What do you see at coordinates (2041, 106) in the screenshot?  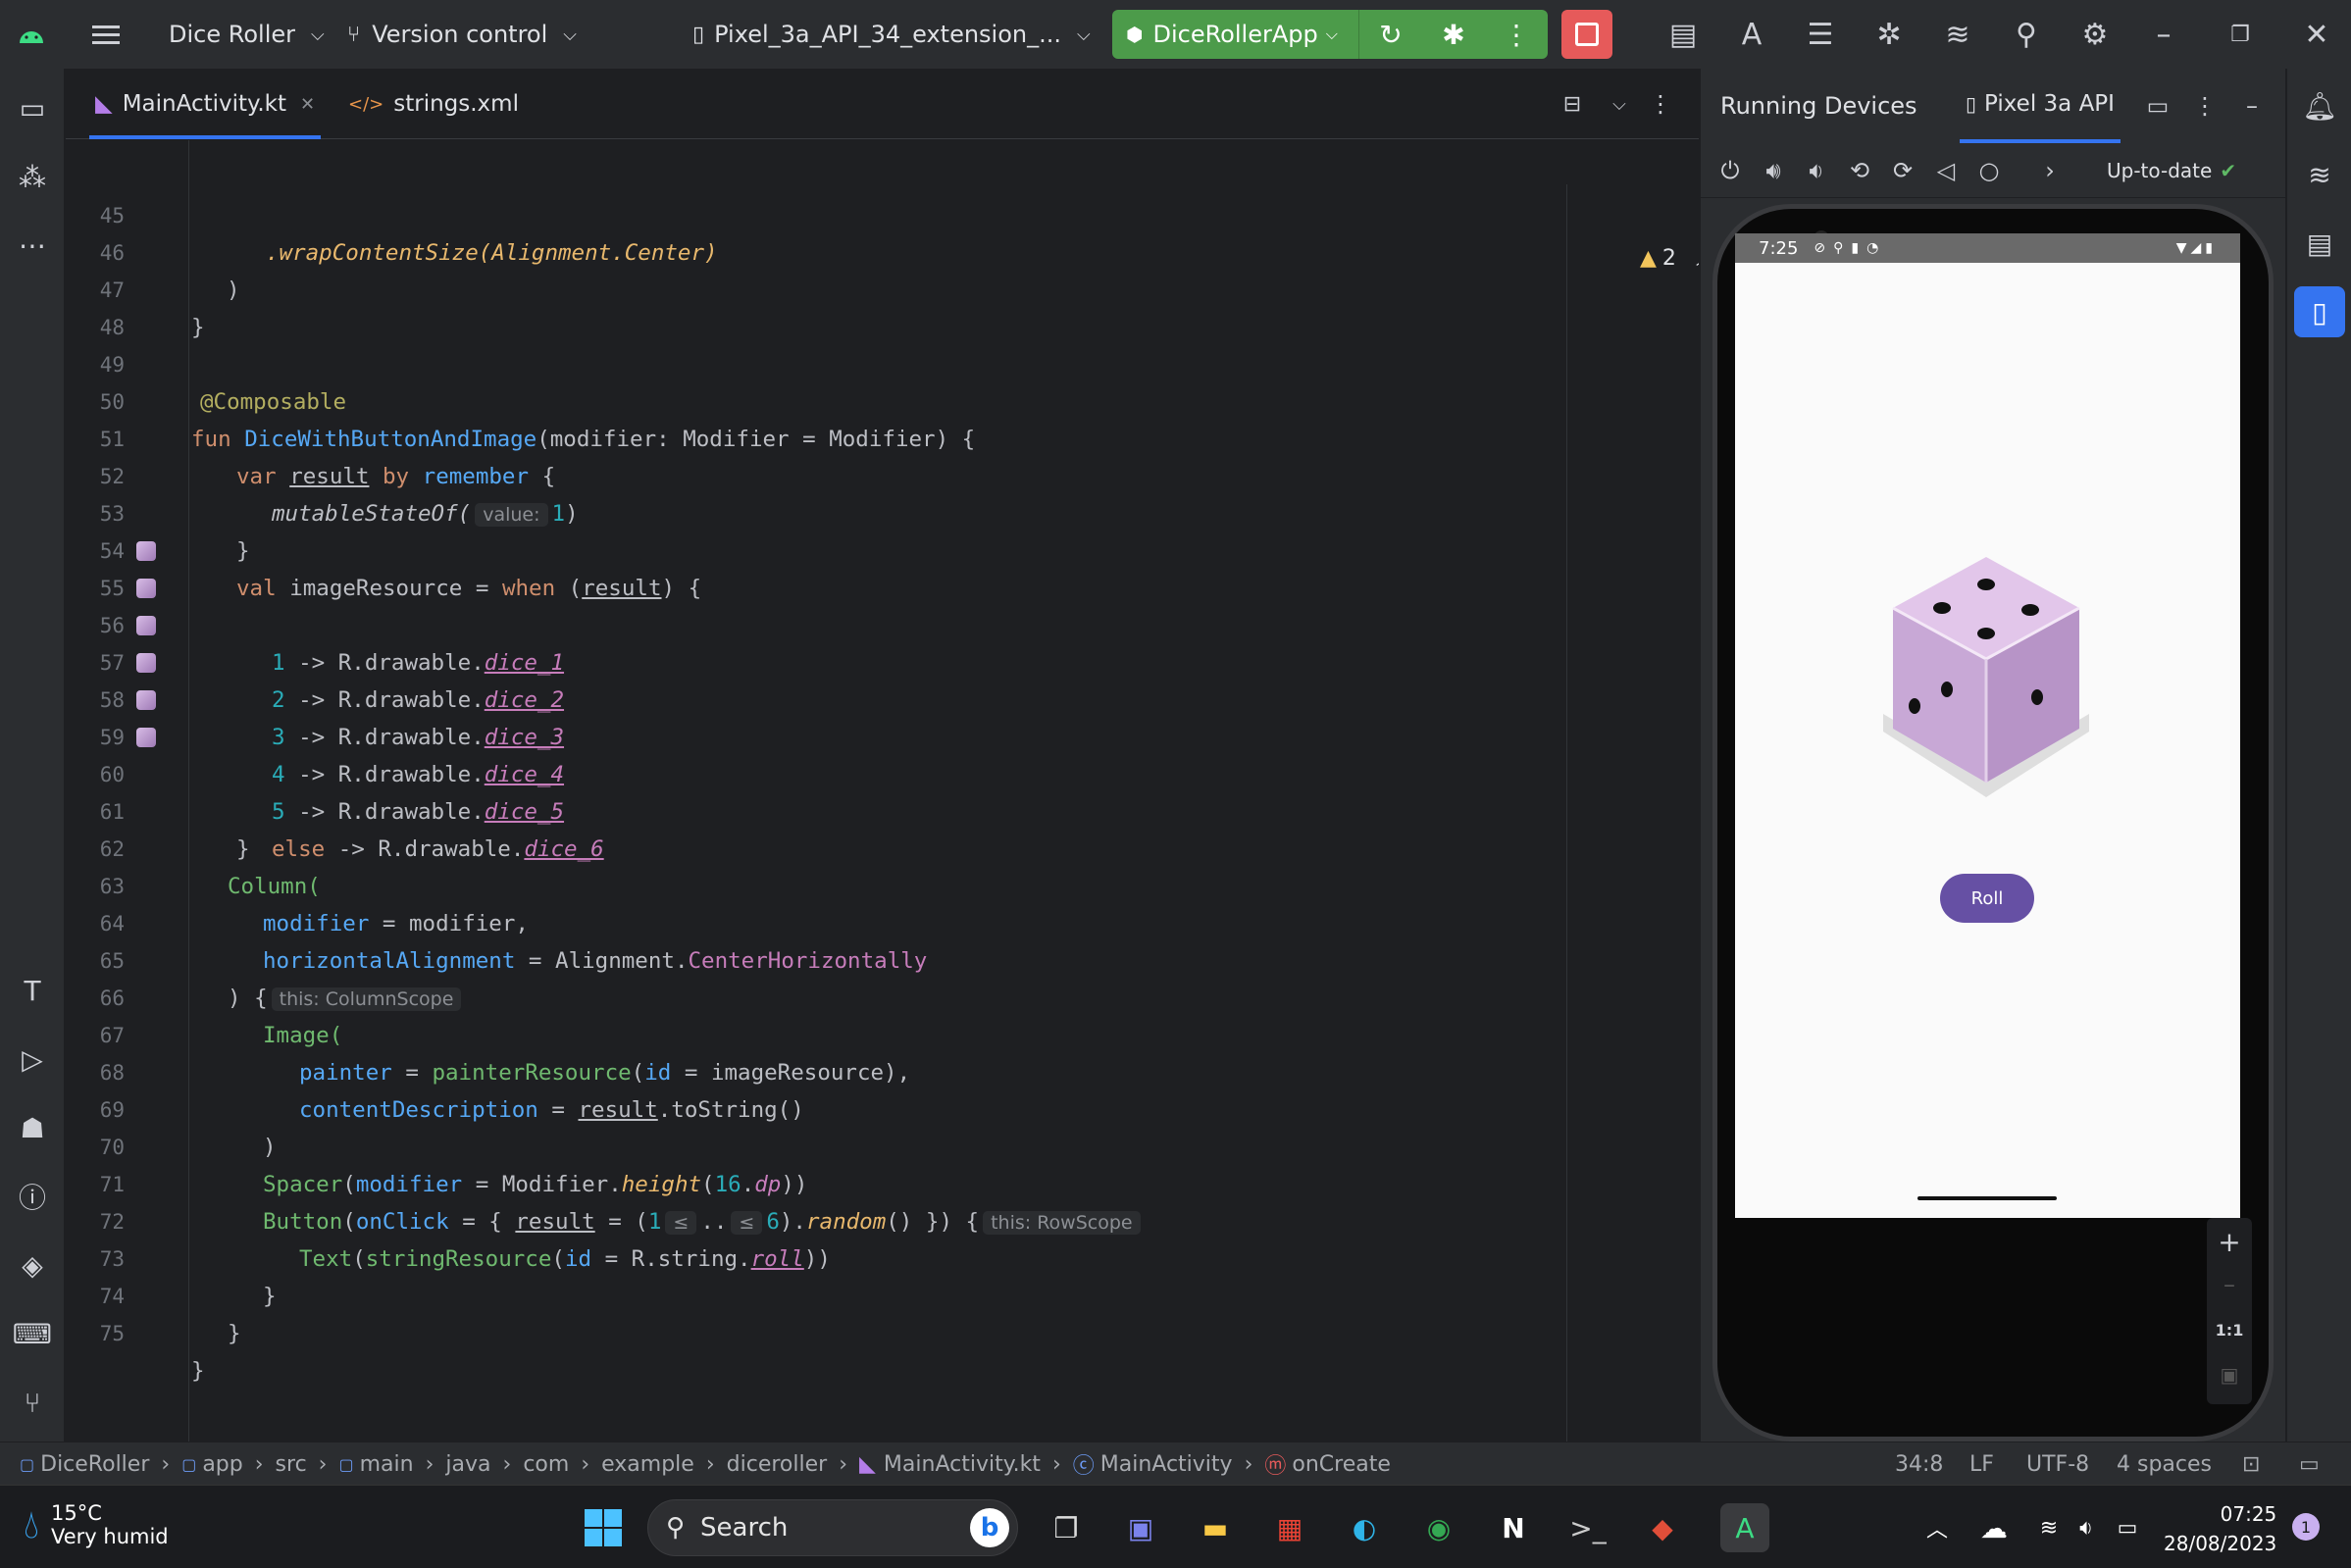 I see `tab-pixel-3a: ▯ Pixel 3a API` at bounding box center [2041, 106].